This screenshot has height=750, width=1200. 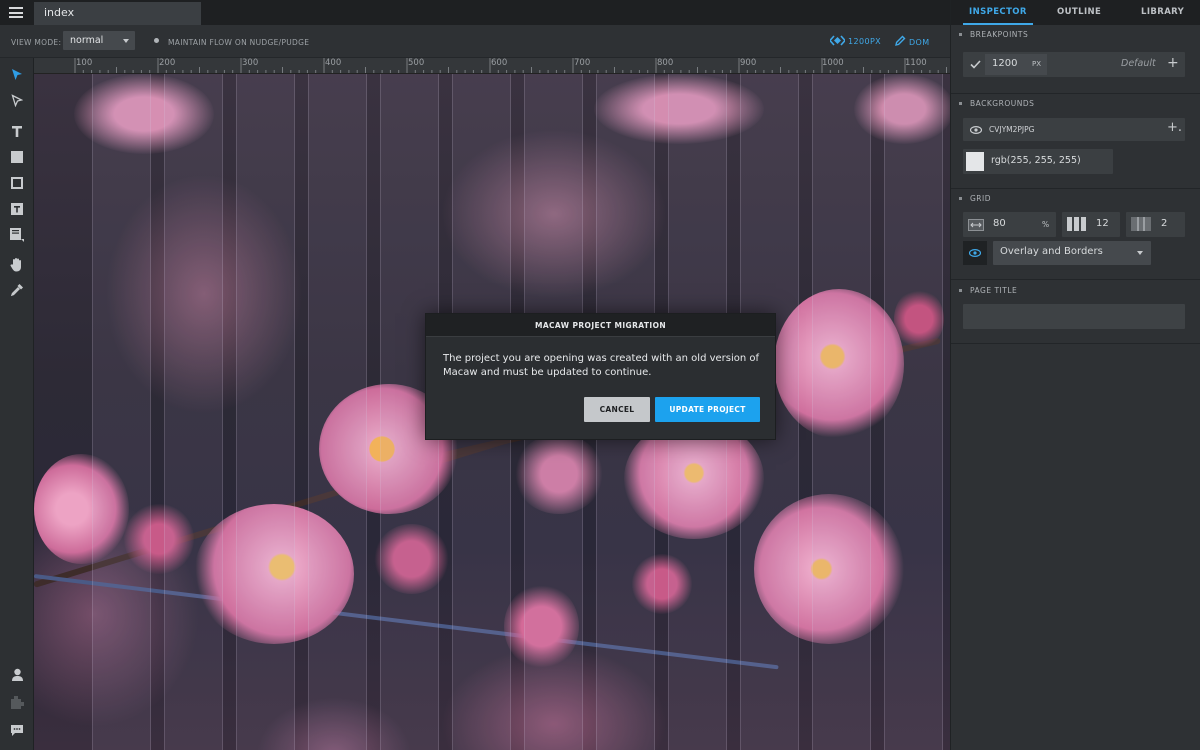 What do you see at coordinates (1164, 223) in the screenshot?
I see `grid-gutter-value: 2` at bounding box center [1164, 223].